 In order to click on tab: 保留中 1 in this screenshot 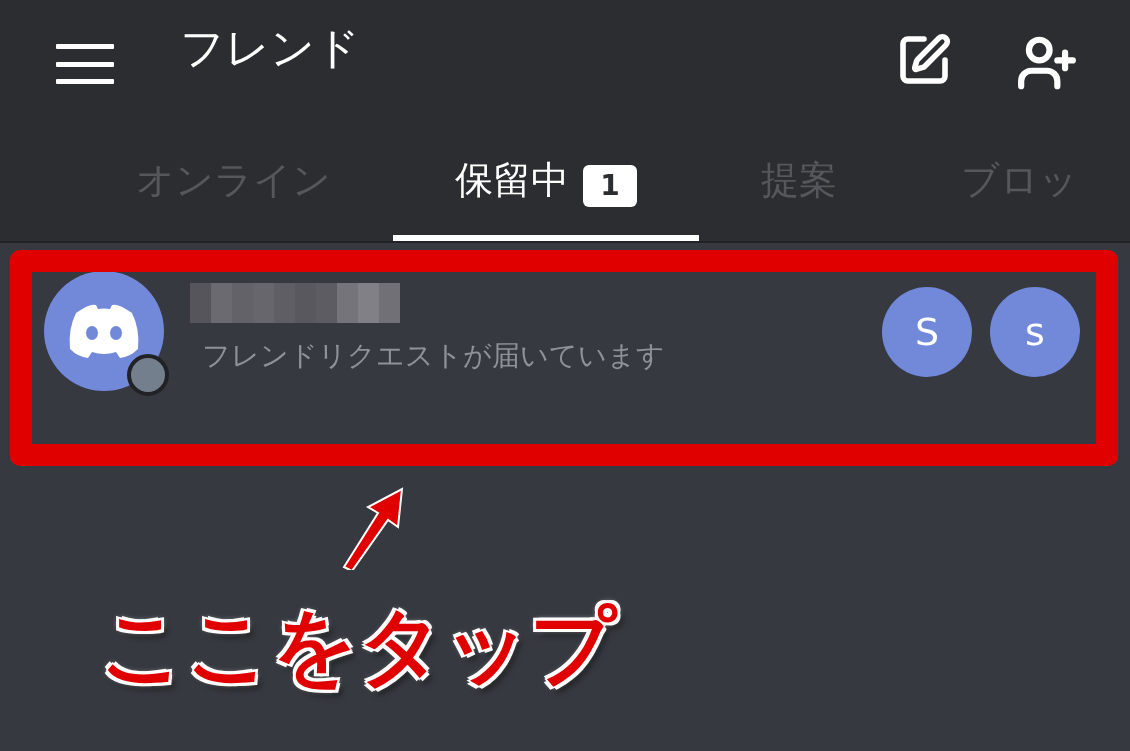, I will do `click(546, 180)`.